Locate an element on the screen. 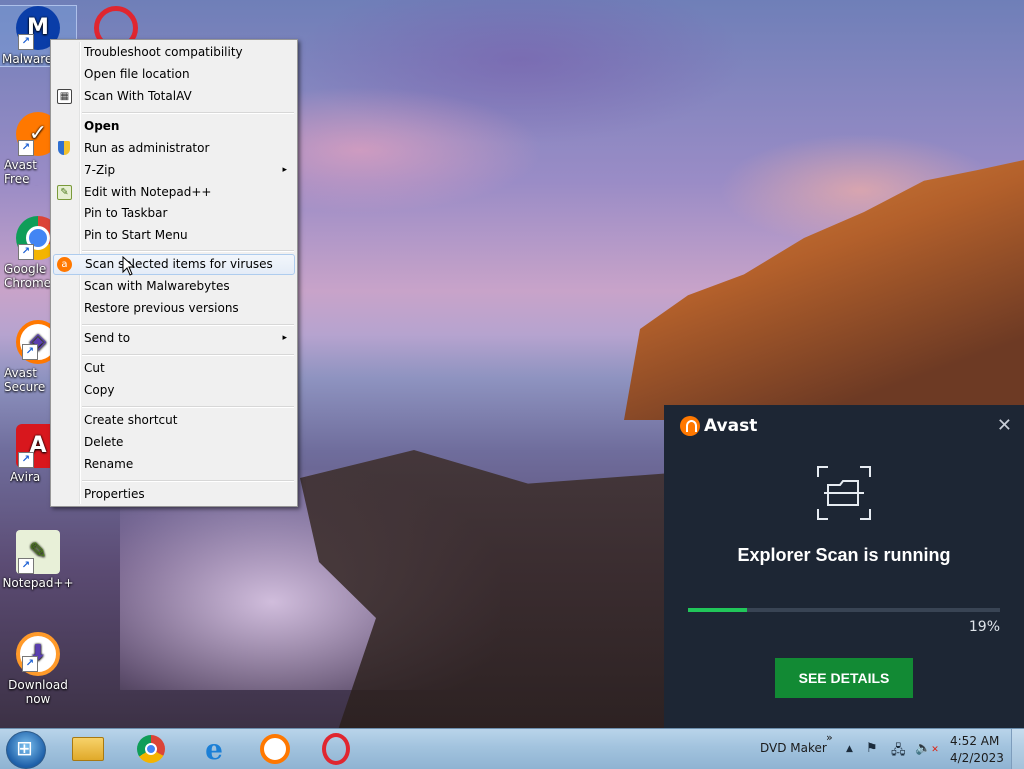  menu-item-label: Open is located at coordinates (102, 126).